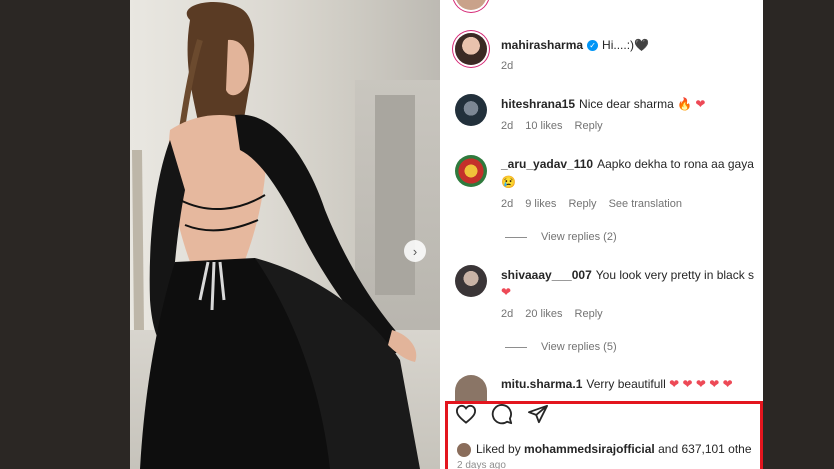  Describe the element at coordinates (641, 45) in the screenshot. I see `black-heart-emoji: 🖤` at that location.